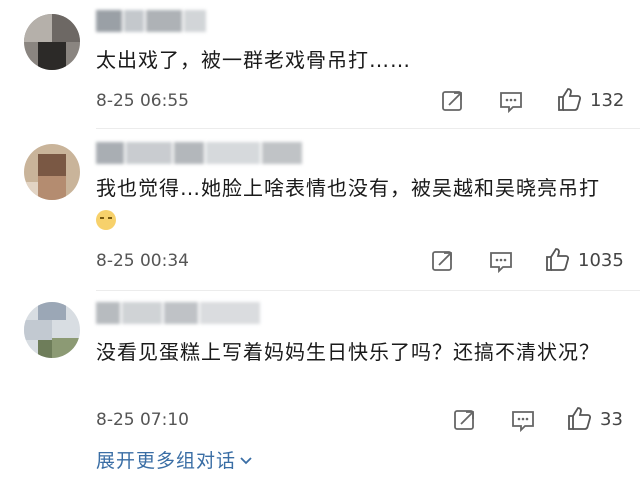  Describe the element at coordinates (356, 204) in the screenshot. I see `comment-text: 我也觉得…她脸上啥表情也没有，被吴越和吴晓亮吊打` at that location.